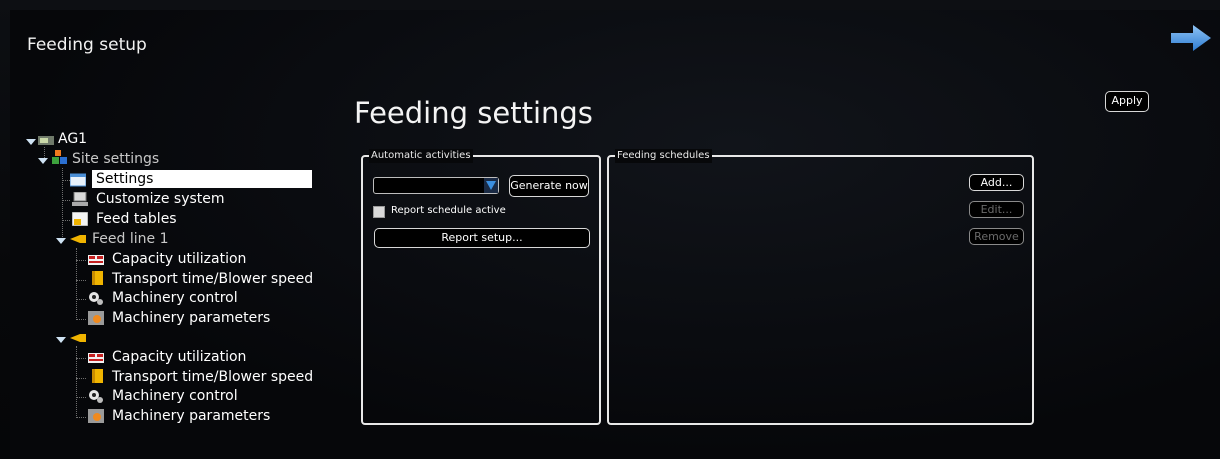  I want to click on table-icon, so click(80, 219).